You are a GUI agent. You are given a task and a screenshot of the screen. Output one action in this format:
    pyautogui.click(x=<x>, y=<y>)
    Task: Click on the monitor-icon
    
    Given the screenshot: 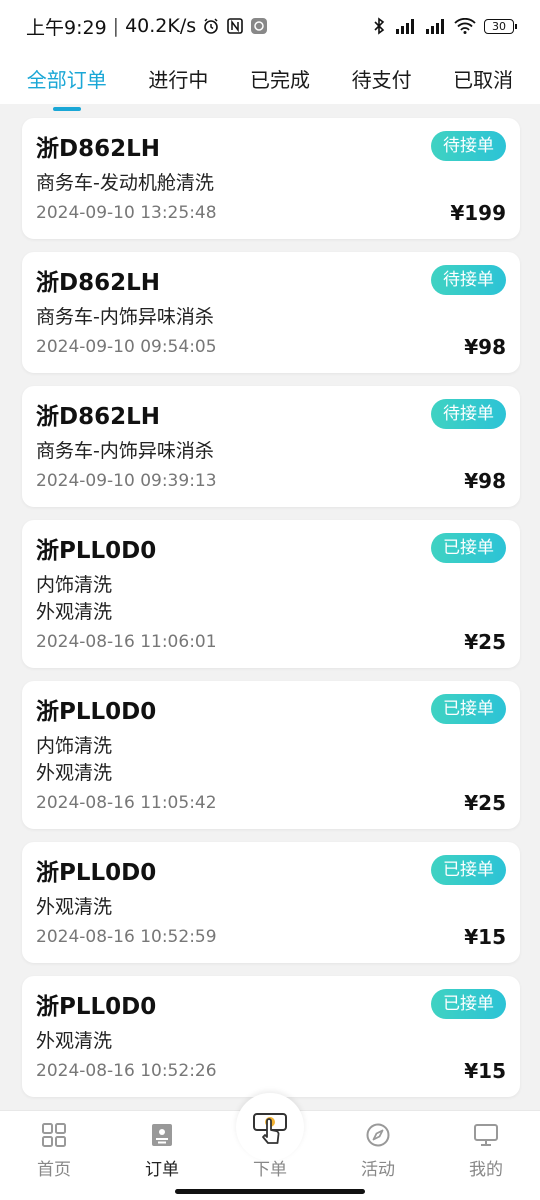 What is the action you would take?
    pyautogui.click(x=486, y=1135)
    